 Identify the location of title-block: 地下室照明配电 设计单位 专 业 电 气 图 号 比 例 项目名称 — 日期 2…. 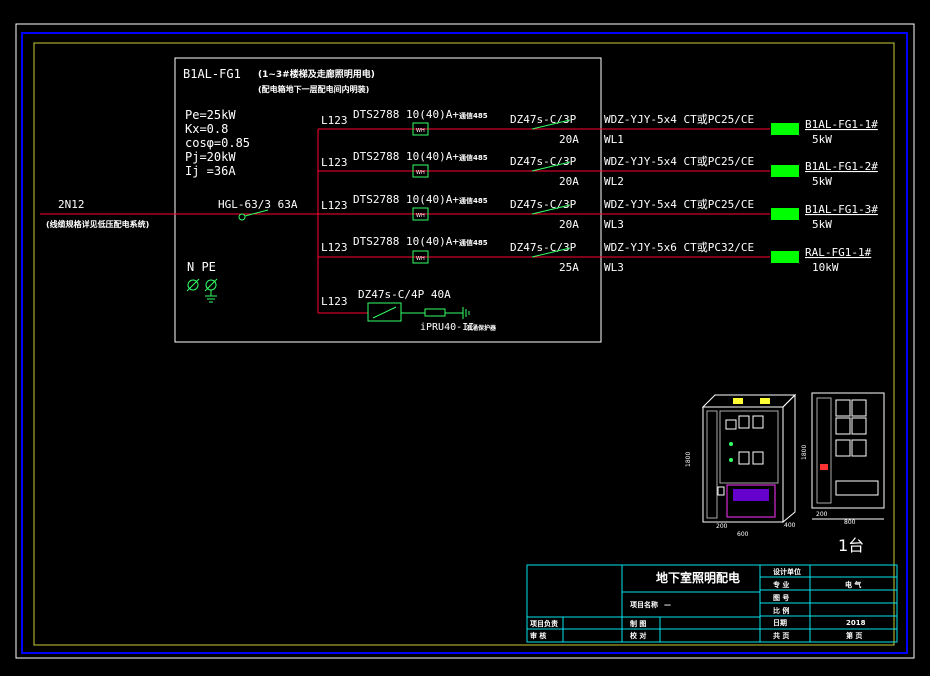
(712, 603).